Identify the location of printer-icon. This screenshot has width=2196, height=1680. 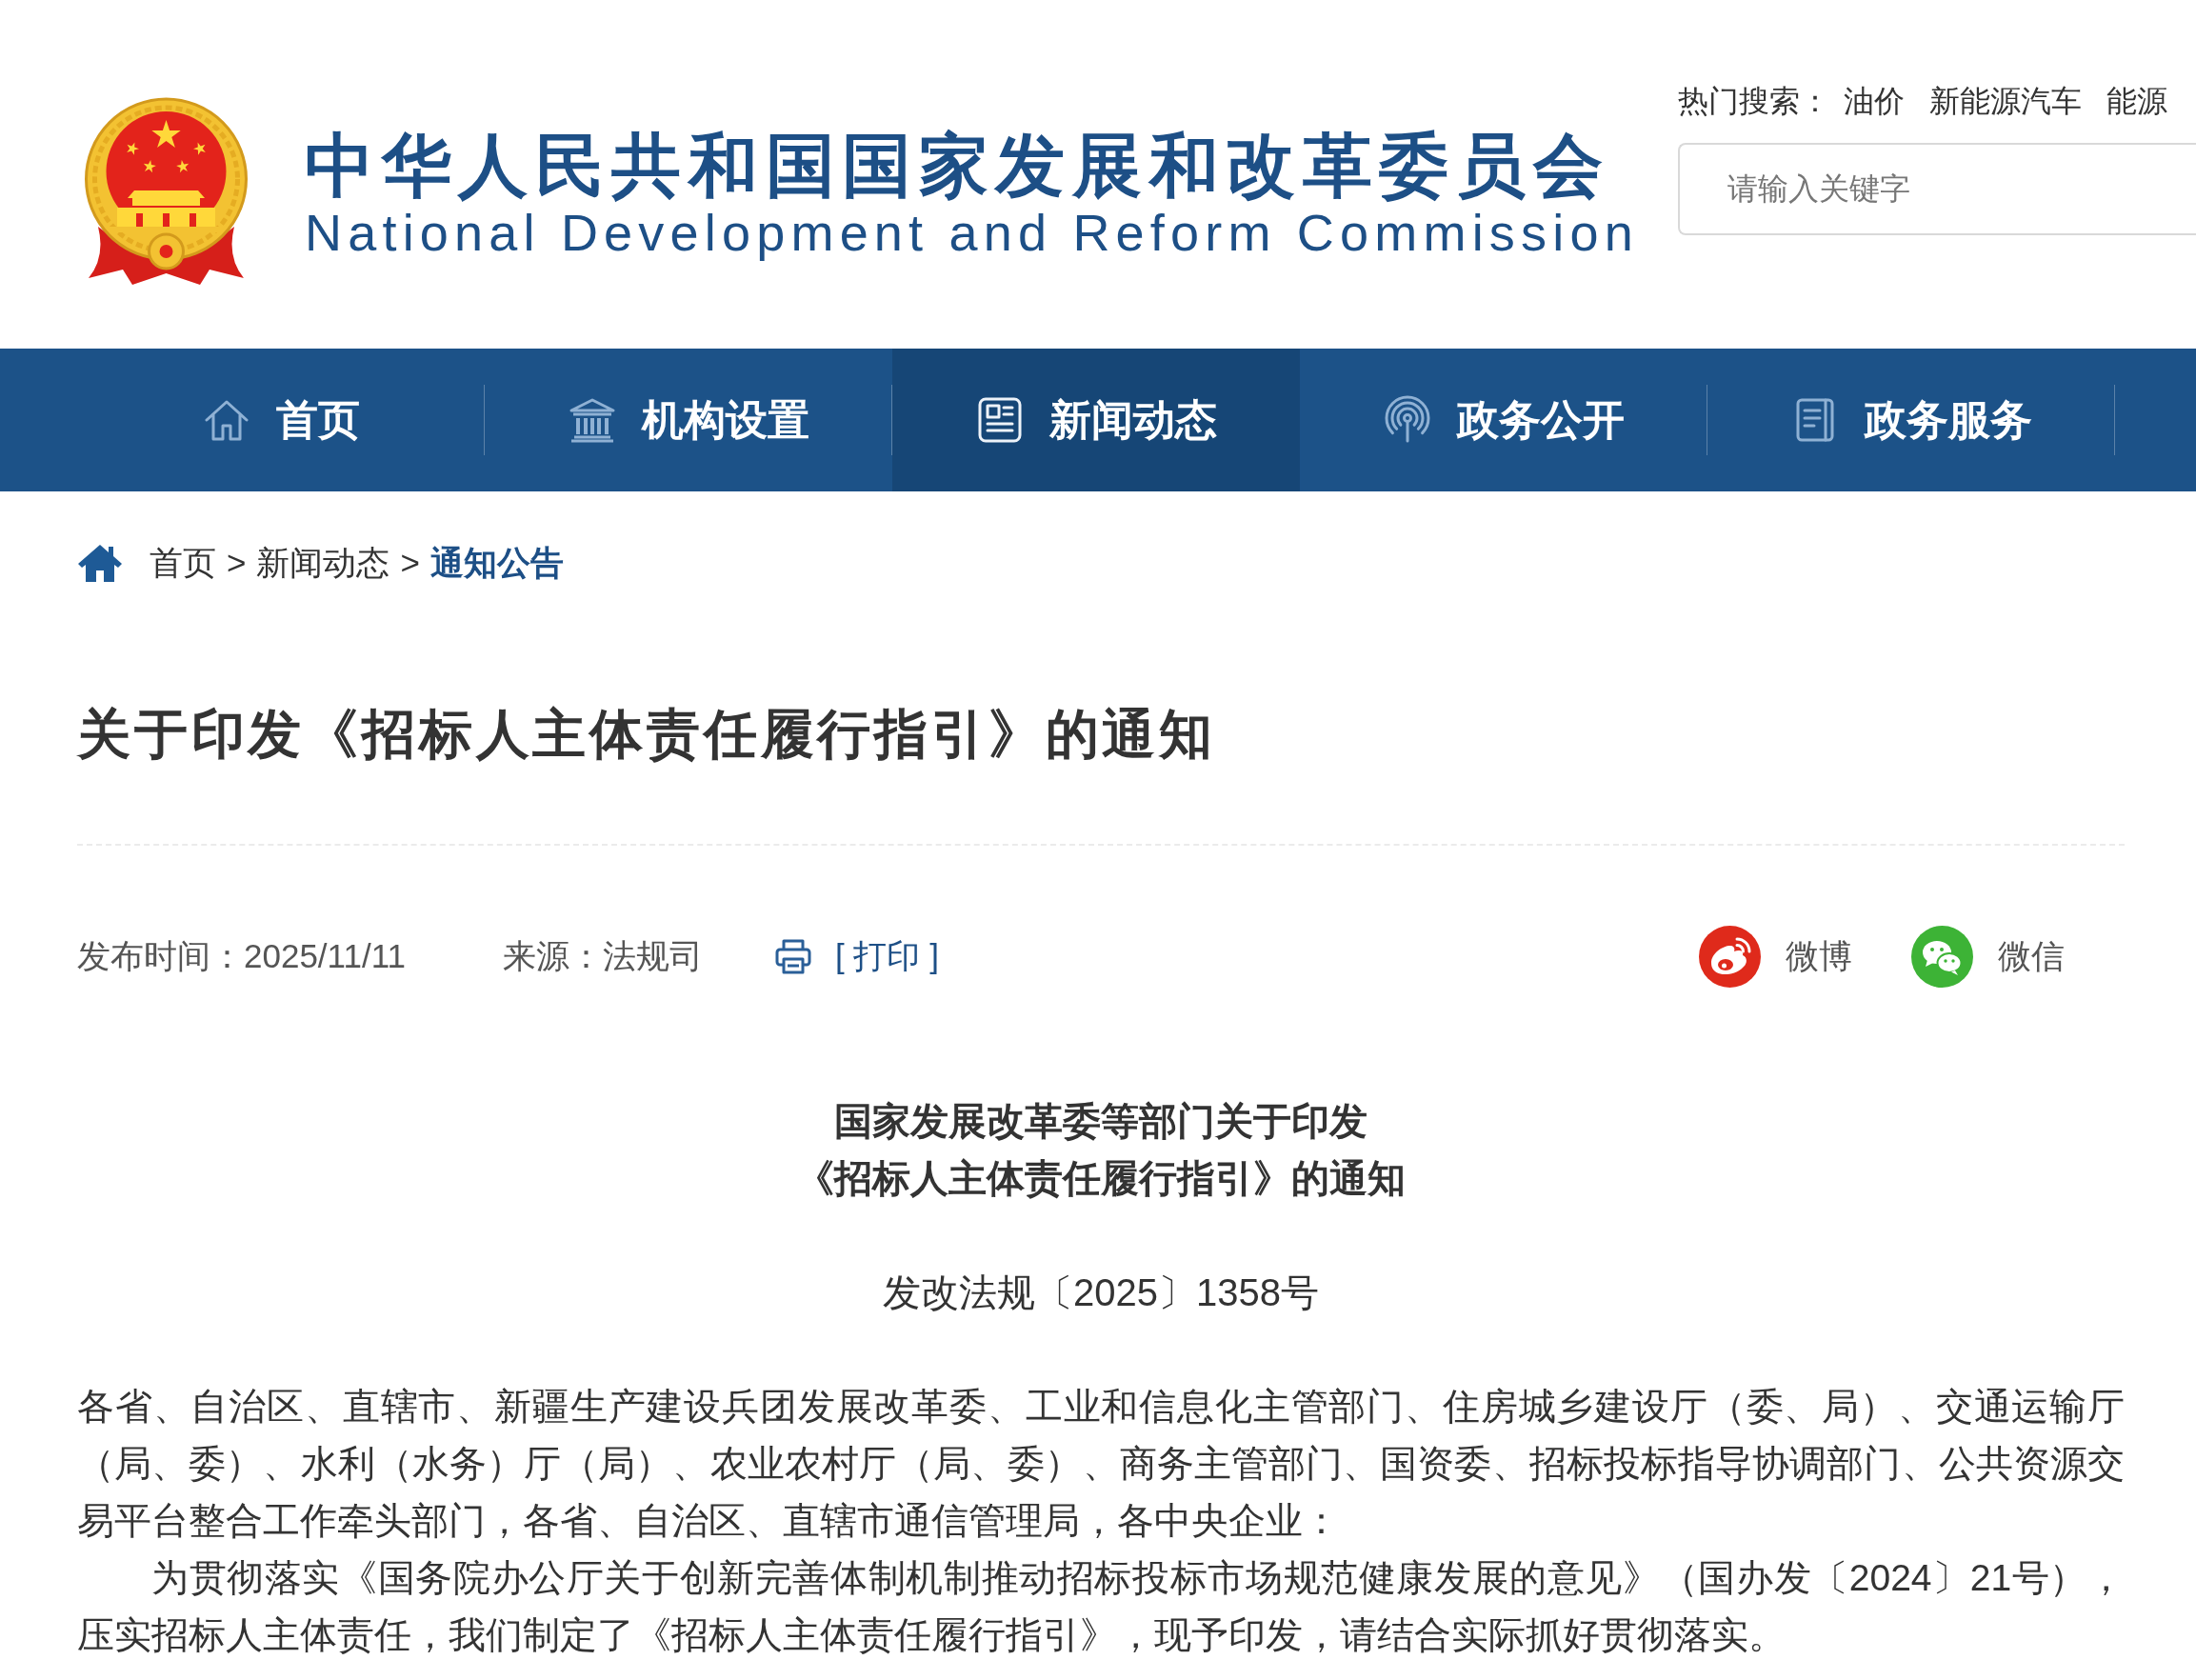
(793, 956).